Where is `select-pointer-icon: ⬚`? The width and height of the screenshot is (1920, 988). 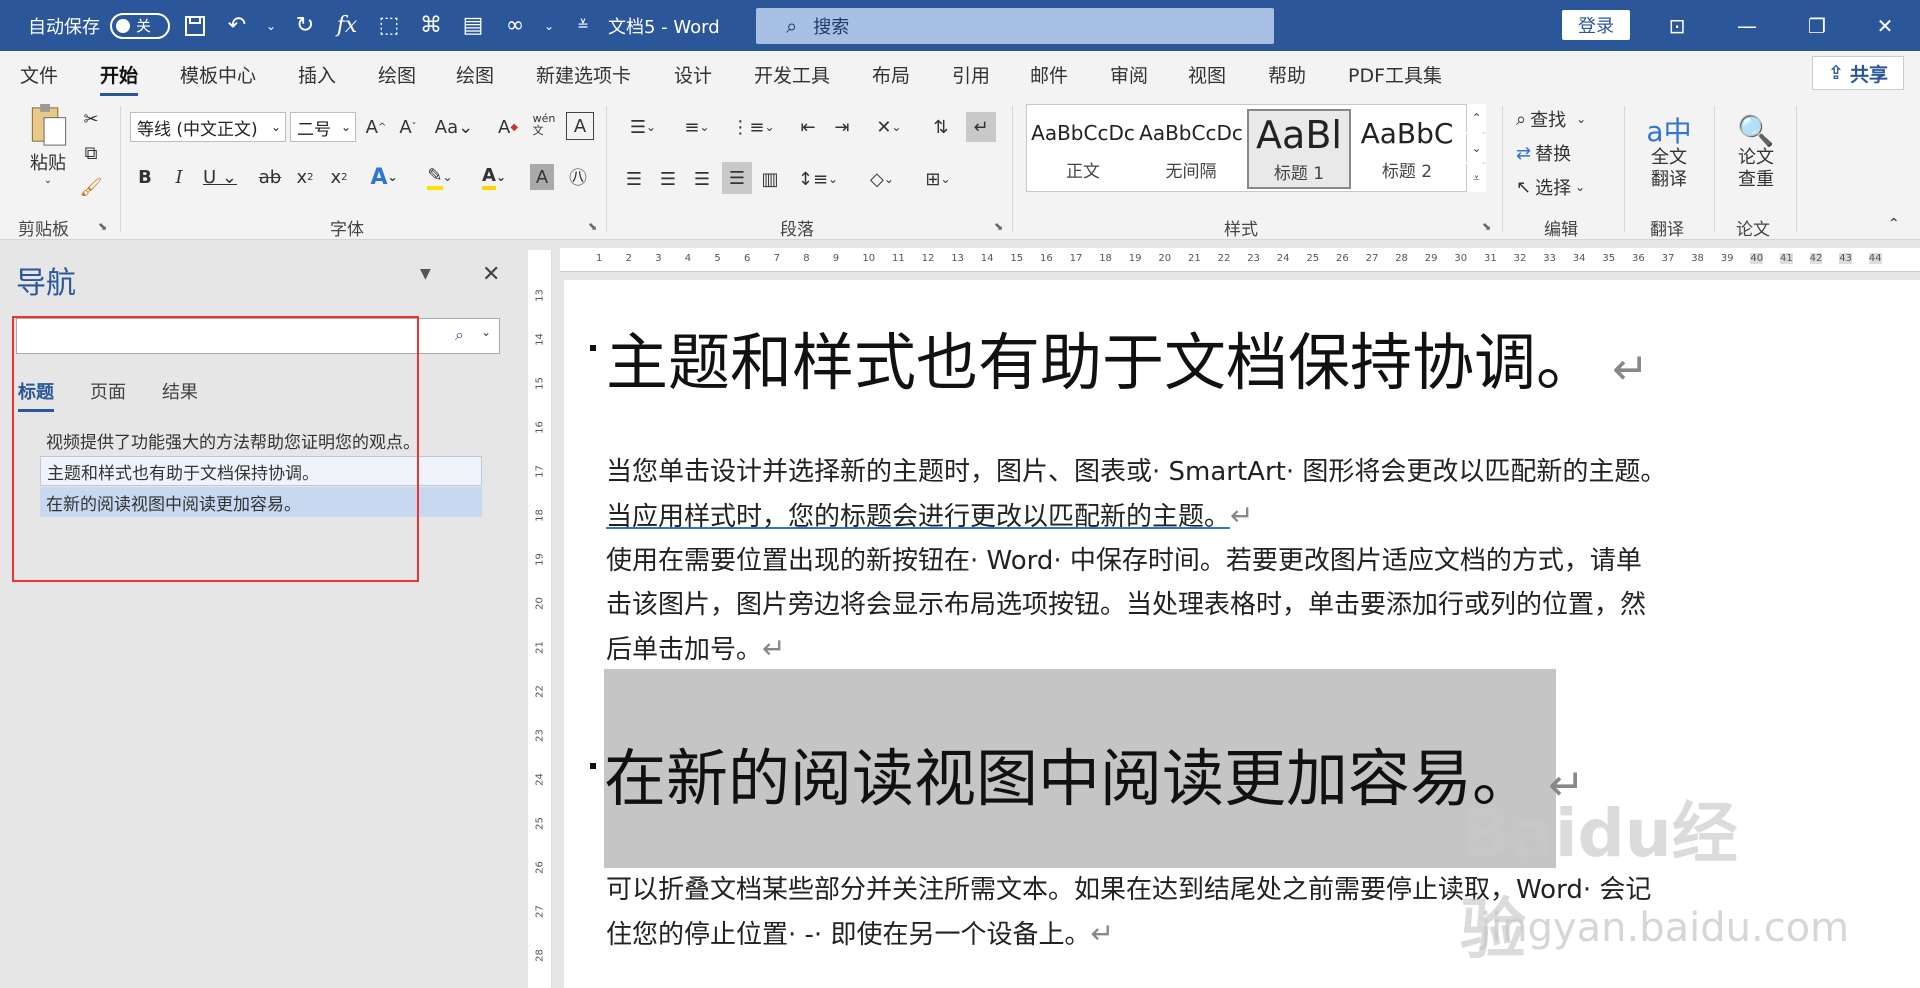 select-pointer-icon: ⬚ is located at coordinates (389, 26).